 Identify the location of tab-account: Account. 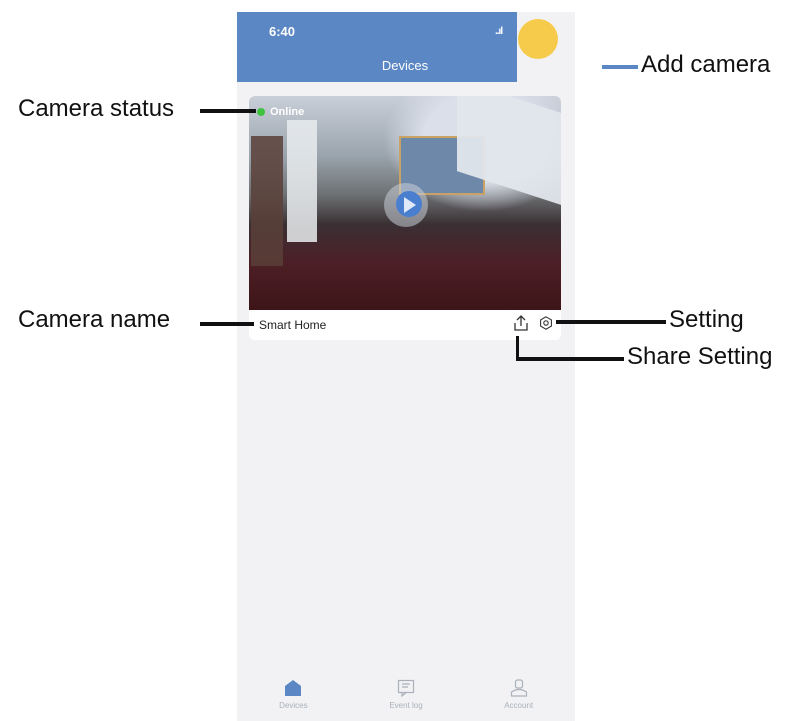
(518, 694).